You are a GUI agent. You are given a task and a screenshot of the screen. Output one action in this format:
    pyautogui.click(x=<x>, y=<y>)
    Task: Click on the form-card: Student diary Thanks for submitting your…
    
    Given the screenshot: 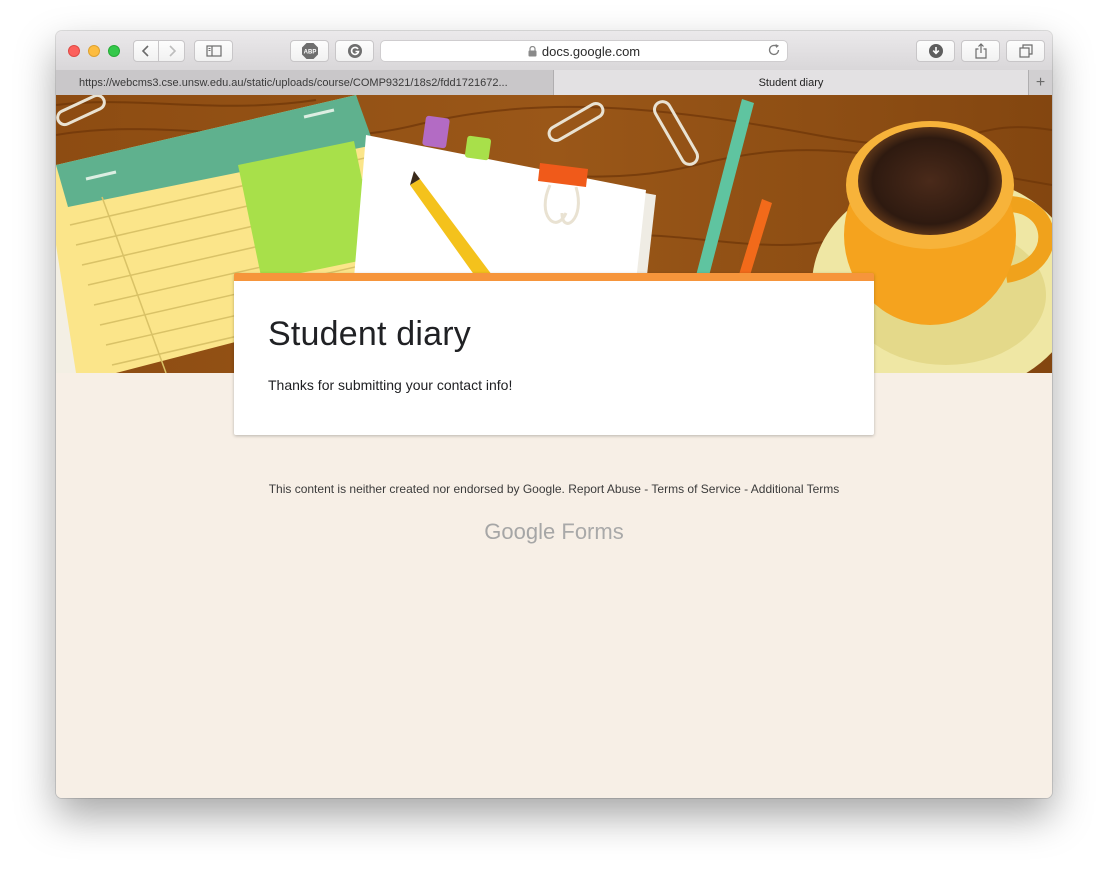 What is the action you would take?
    pyautogui.click(x=554, y=354)
    